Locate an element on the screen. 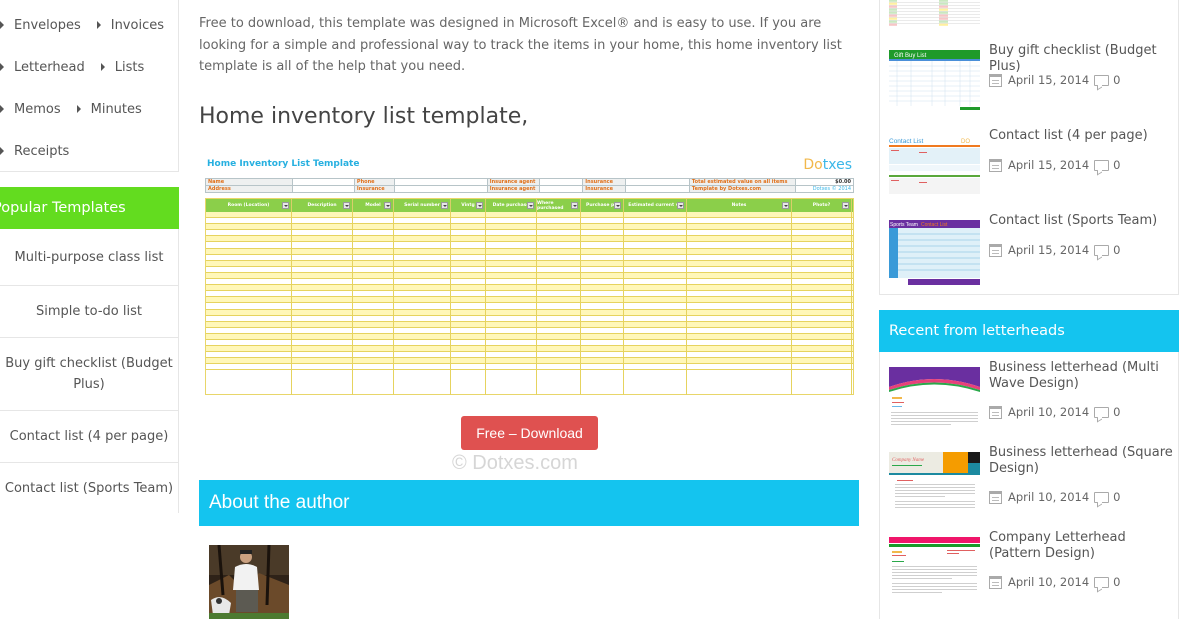 The width and height of the screenshot is (1179, 619). grid-column-header: Estimated current va is located at coordinates (655, 205).